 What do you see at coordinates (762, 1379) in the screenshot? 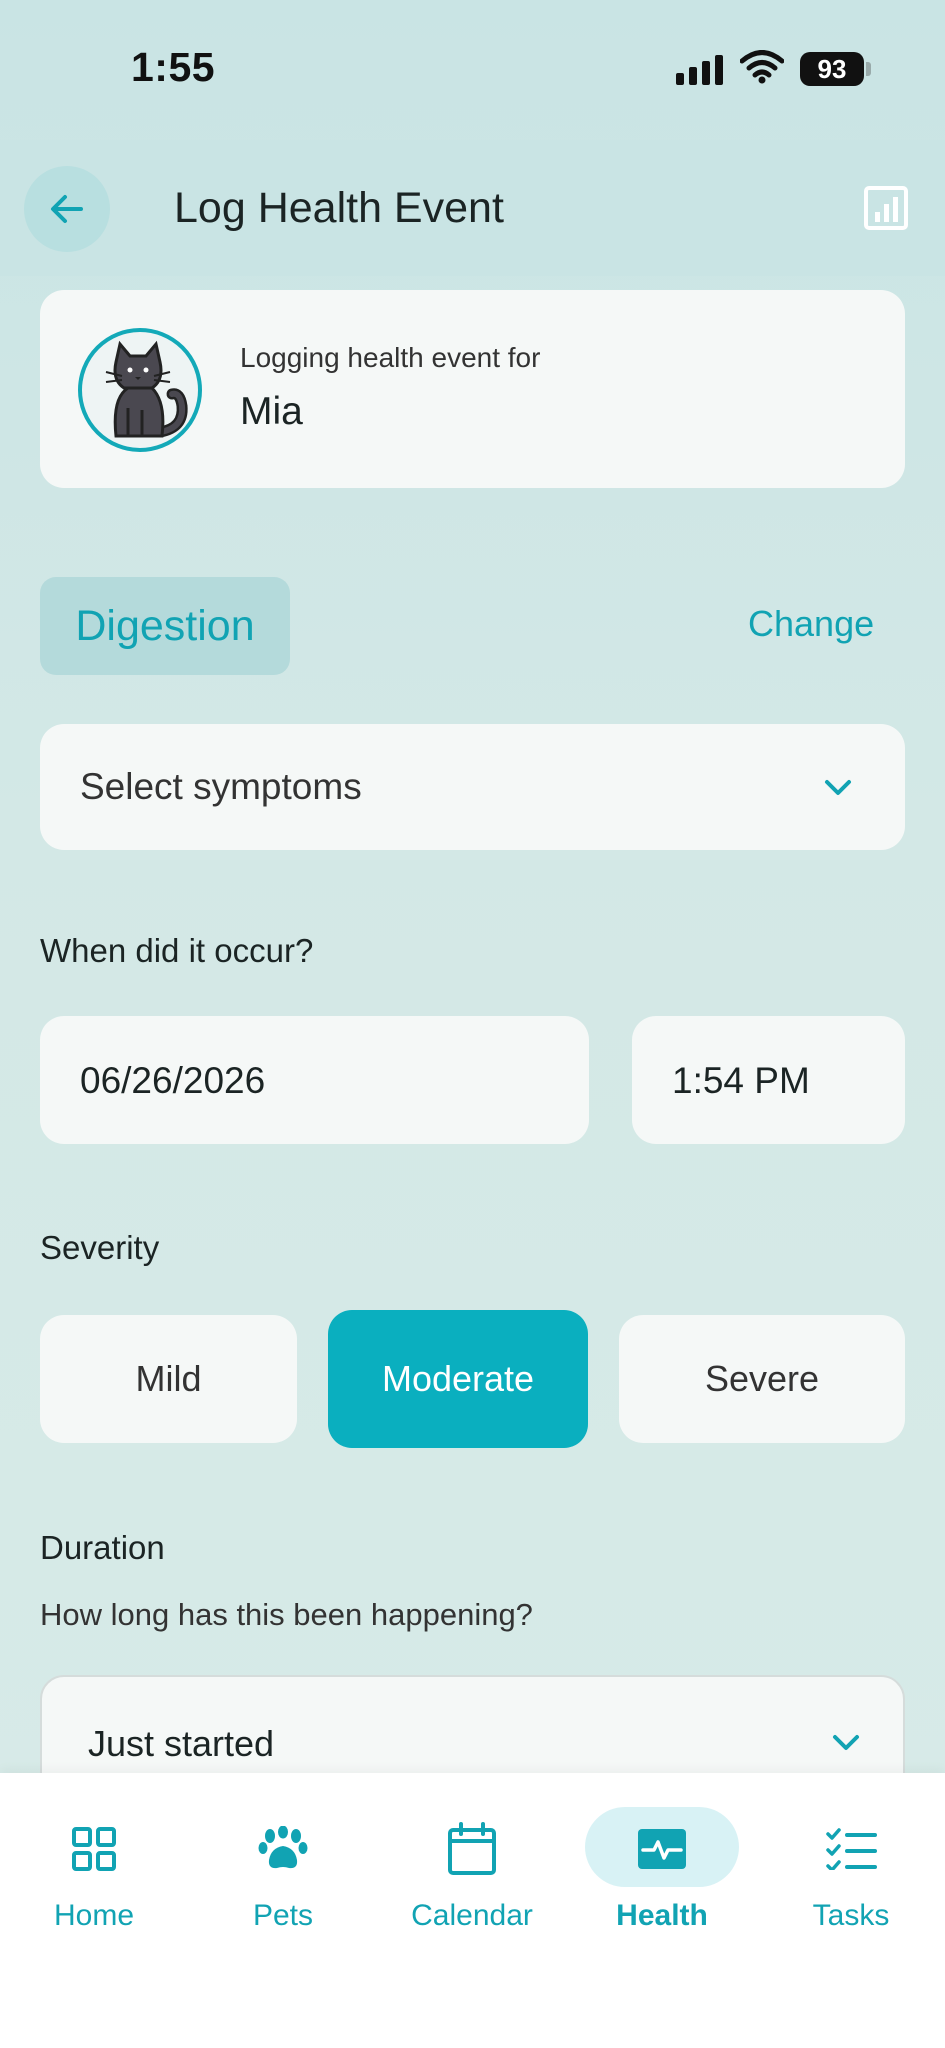
I see `severity-severe-button: Severe` at bounding box center [762, 1379].